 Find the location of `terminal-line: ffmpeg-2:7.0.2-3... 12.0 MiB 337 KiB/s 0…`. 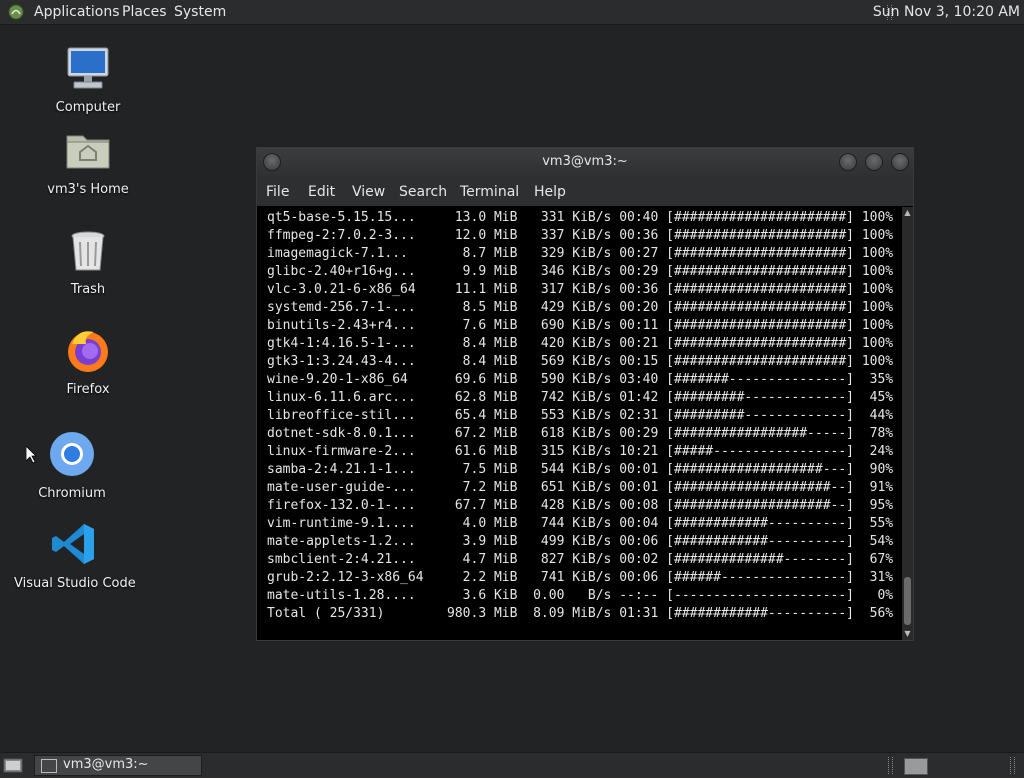

terminal-line: ffmpeg-2:7.0.2-3... 12.0 MiB 337 KiB/s 0… is located at coordinates (580, 235).